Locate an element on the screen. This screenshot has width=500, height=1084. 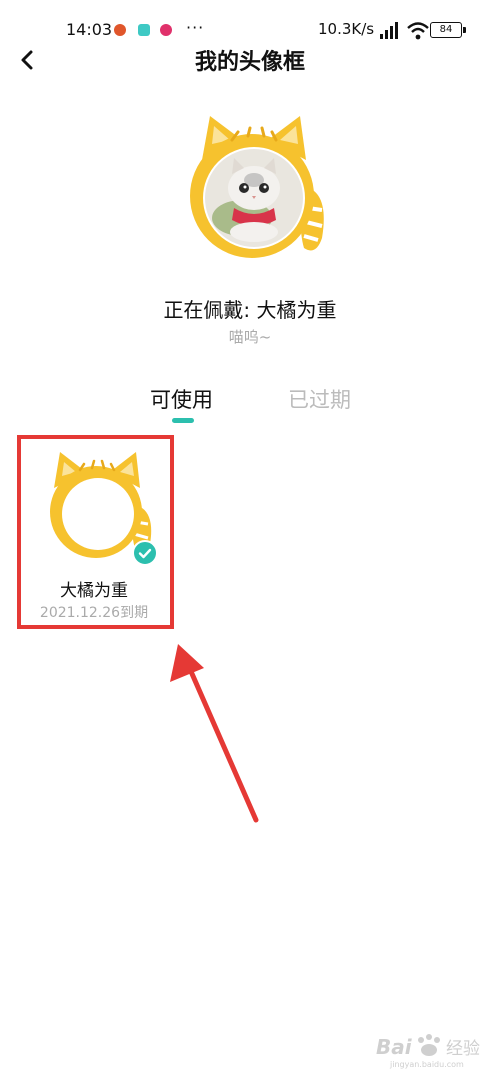
page-title: 我的头像框 is located at coordinates (249, 62).